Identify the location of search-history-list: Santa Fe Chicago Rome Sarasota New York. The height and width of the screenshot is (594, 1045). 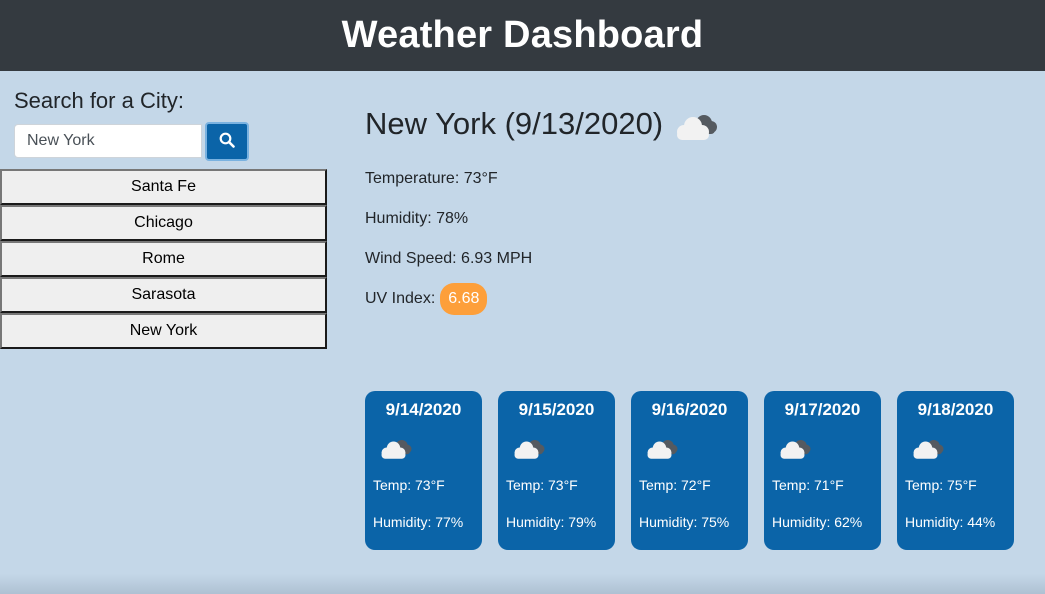
(163, 259).